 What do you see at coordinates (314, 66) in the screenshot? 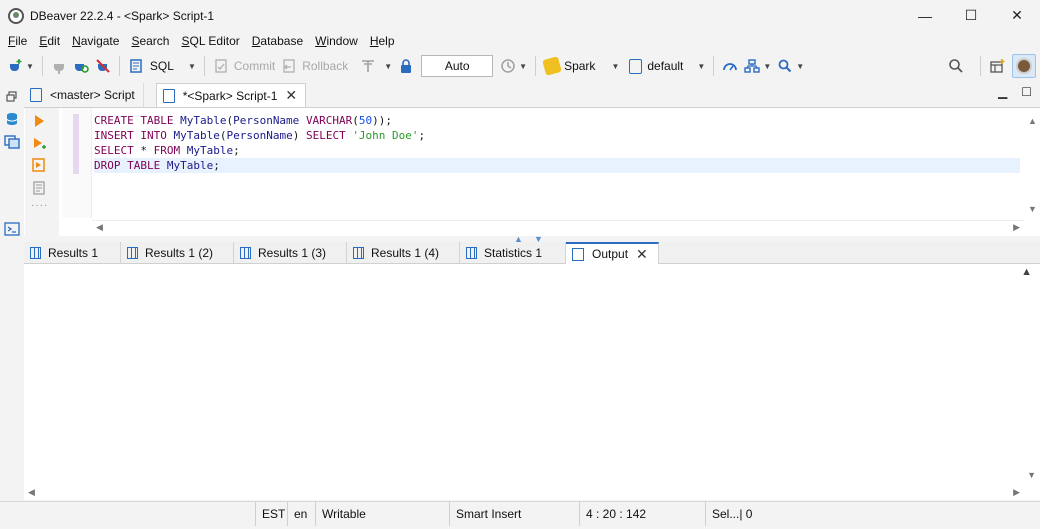
I see `rollback-button: Rollback` at bounding box center [314, 66].